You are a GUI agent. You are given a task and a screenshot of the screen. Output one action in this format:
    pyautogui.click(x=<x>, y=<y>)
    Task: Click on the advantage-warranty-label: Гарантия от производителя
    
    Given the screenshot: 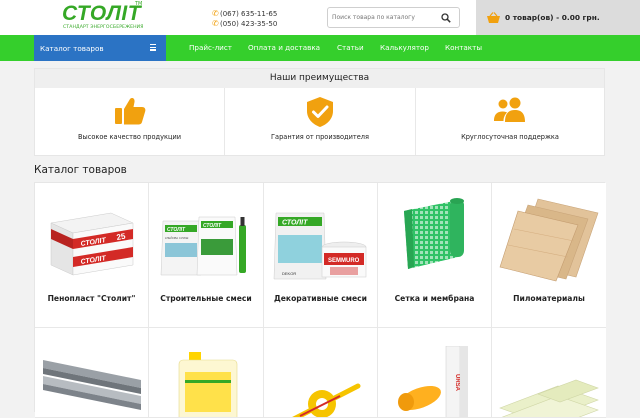 What is the action you would take?
    pyautogui.click(x=320, y=137)
    